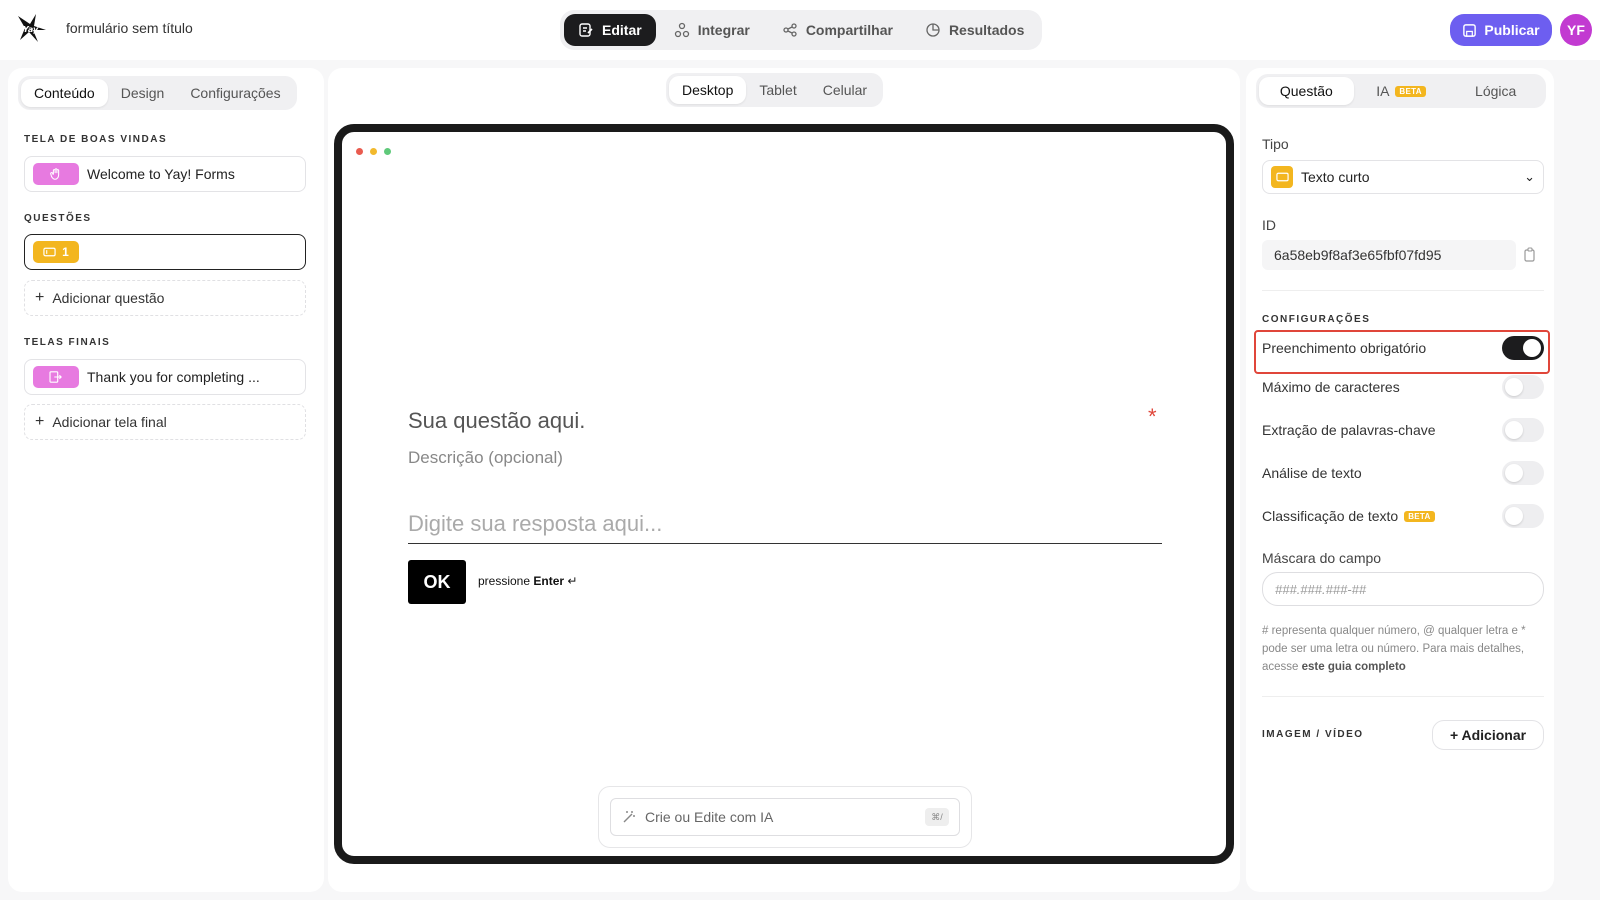  What do you see at coordinates (1152, 416) in the screenshot?
I see `required-star: *` at bounding box center [1152, 416].